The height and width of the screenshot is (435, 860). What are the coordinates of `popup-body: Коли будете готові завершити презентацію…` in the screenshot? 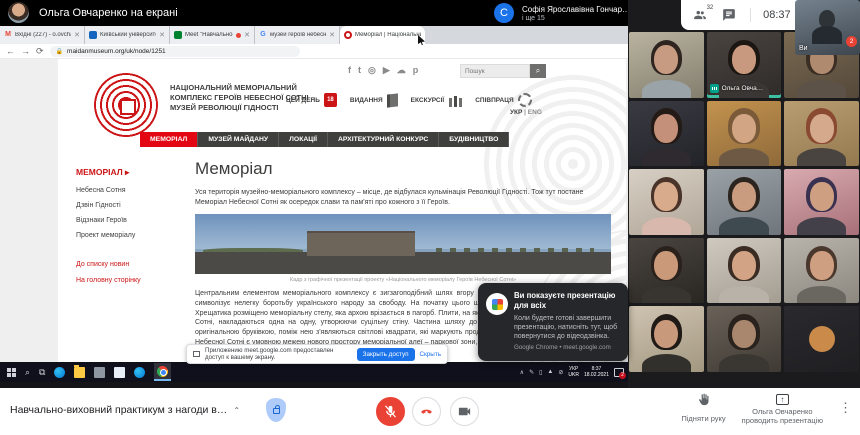 It's located at (566, 327).